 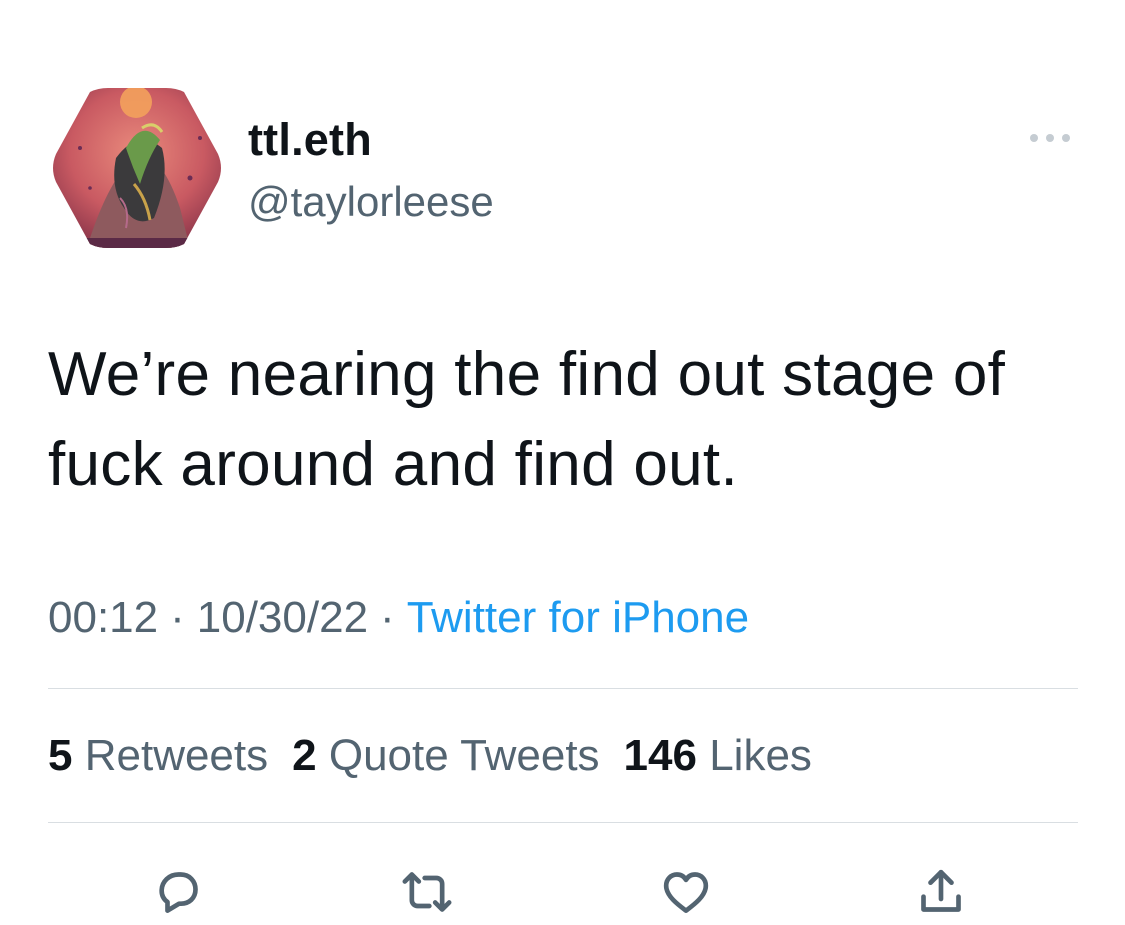 I want to click on like-button, so click(x=686, y=892).